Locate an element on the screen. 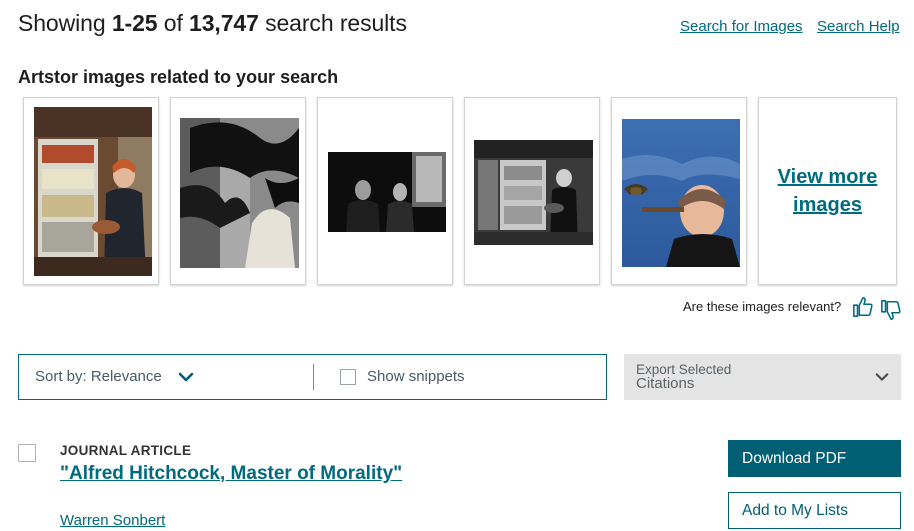 This screenshot has height=531, width=914. show-snippets-label: Show snippets is located at coordinates (416, 376).